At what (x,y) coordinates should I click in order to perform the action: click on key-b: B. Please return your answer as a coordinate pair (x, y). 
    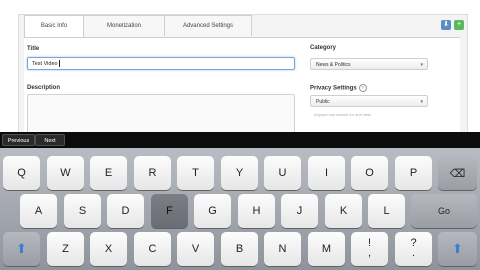
    Looking at the image, I should click on (239, 249).